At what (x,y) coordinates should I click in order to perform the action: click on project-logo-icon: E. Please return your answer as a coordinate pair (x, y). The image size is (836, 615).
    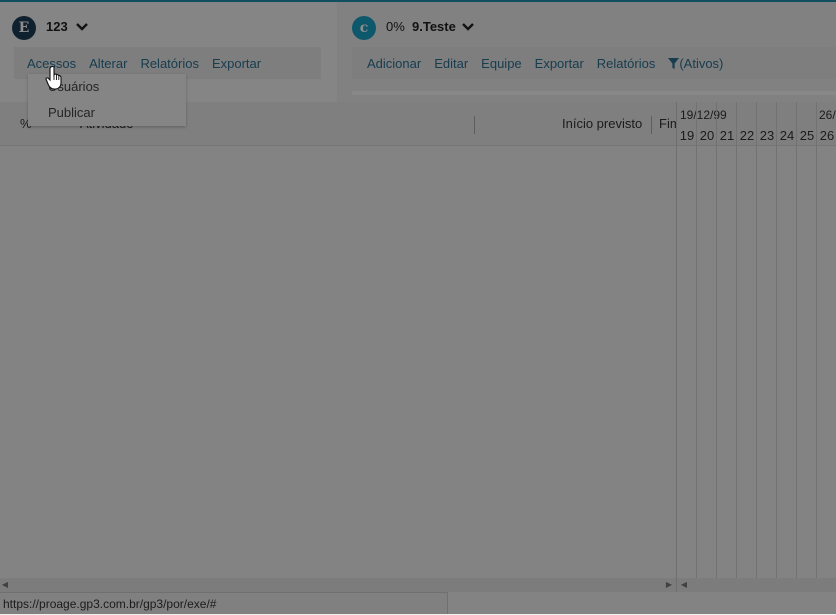
    Looking at the image, I should click on (24, 28).